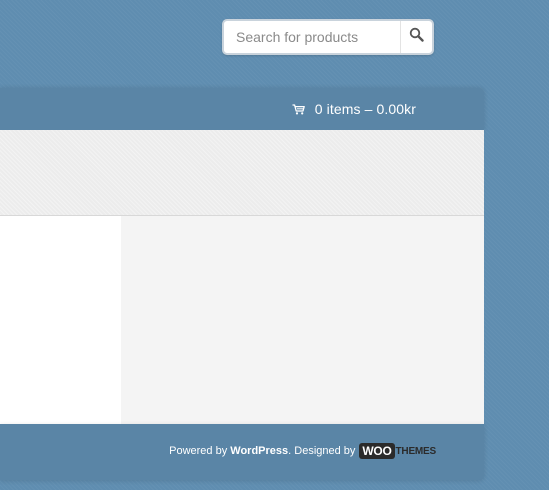  I want to click on woothemes-logo-themes: THEMES, so click(416, 451).